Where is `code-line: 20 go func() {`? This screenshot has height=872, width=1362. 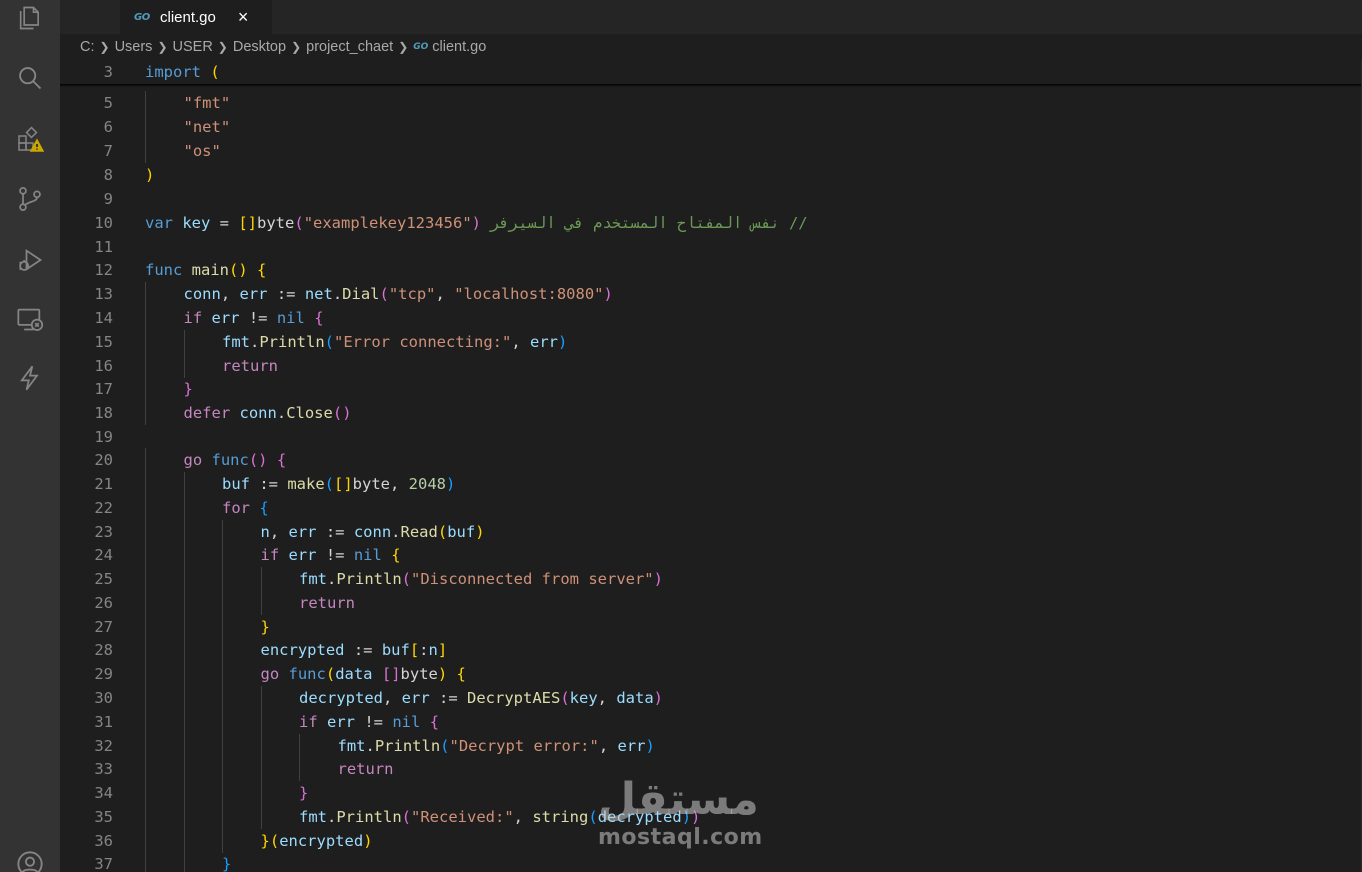 code-line: 20 go func() { is located at coordinates (711, 460).